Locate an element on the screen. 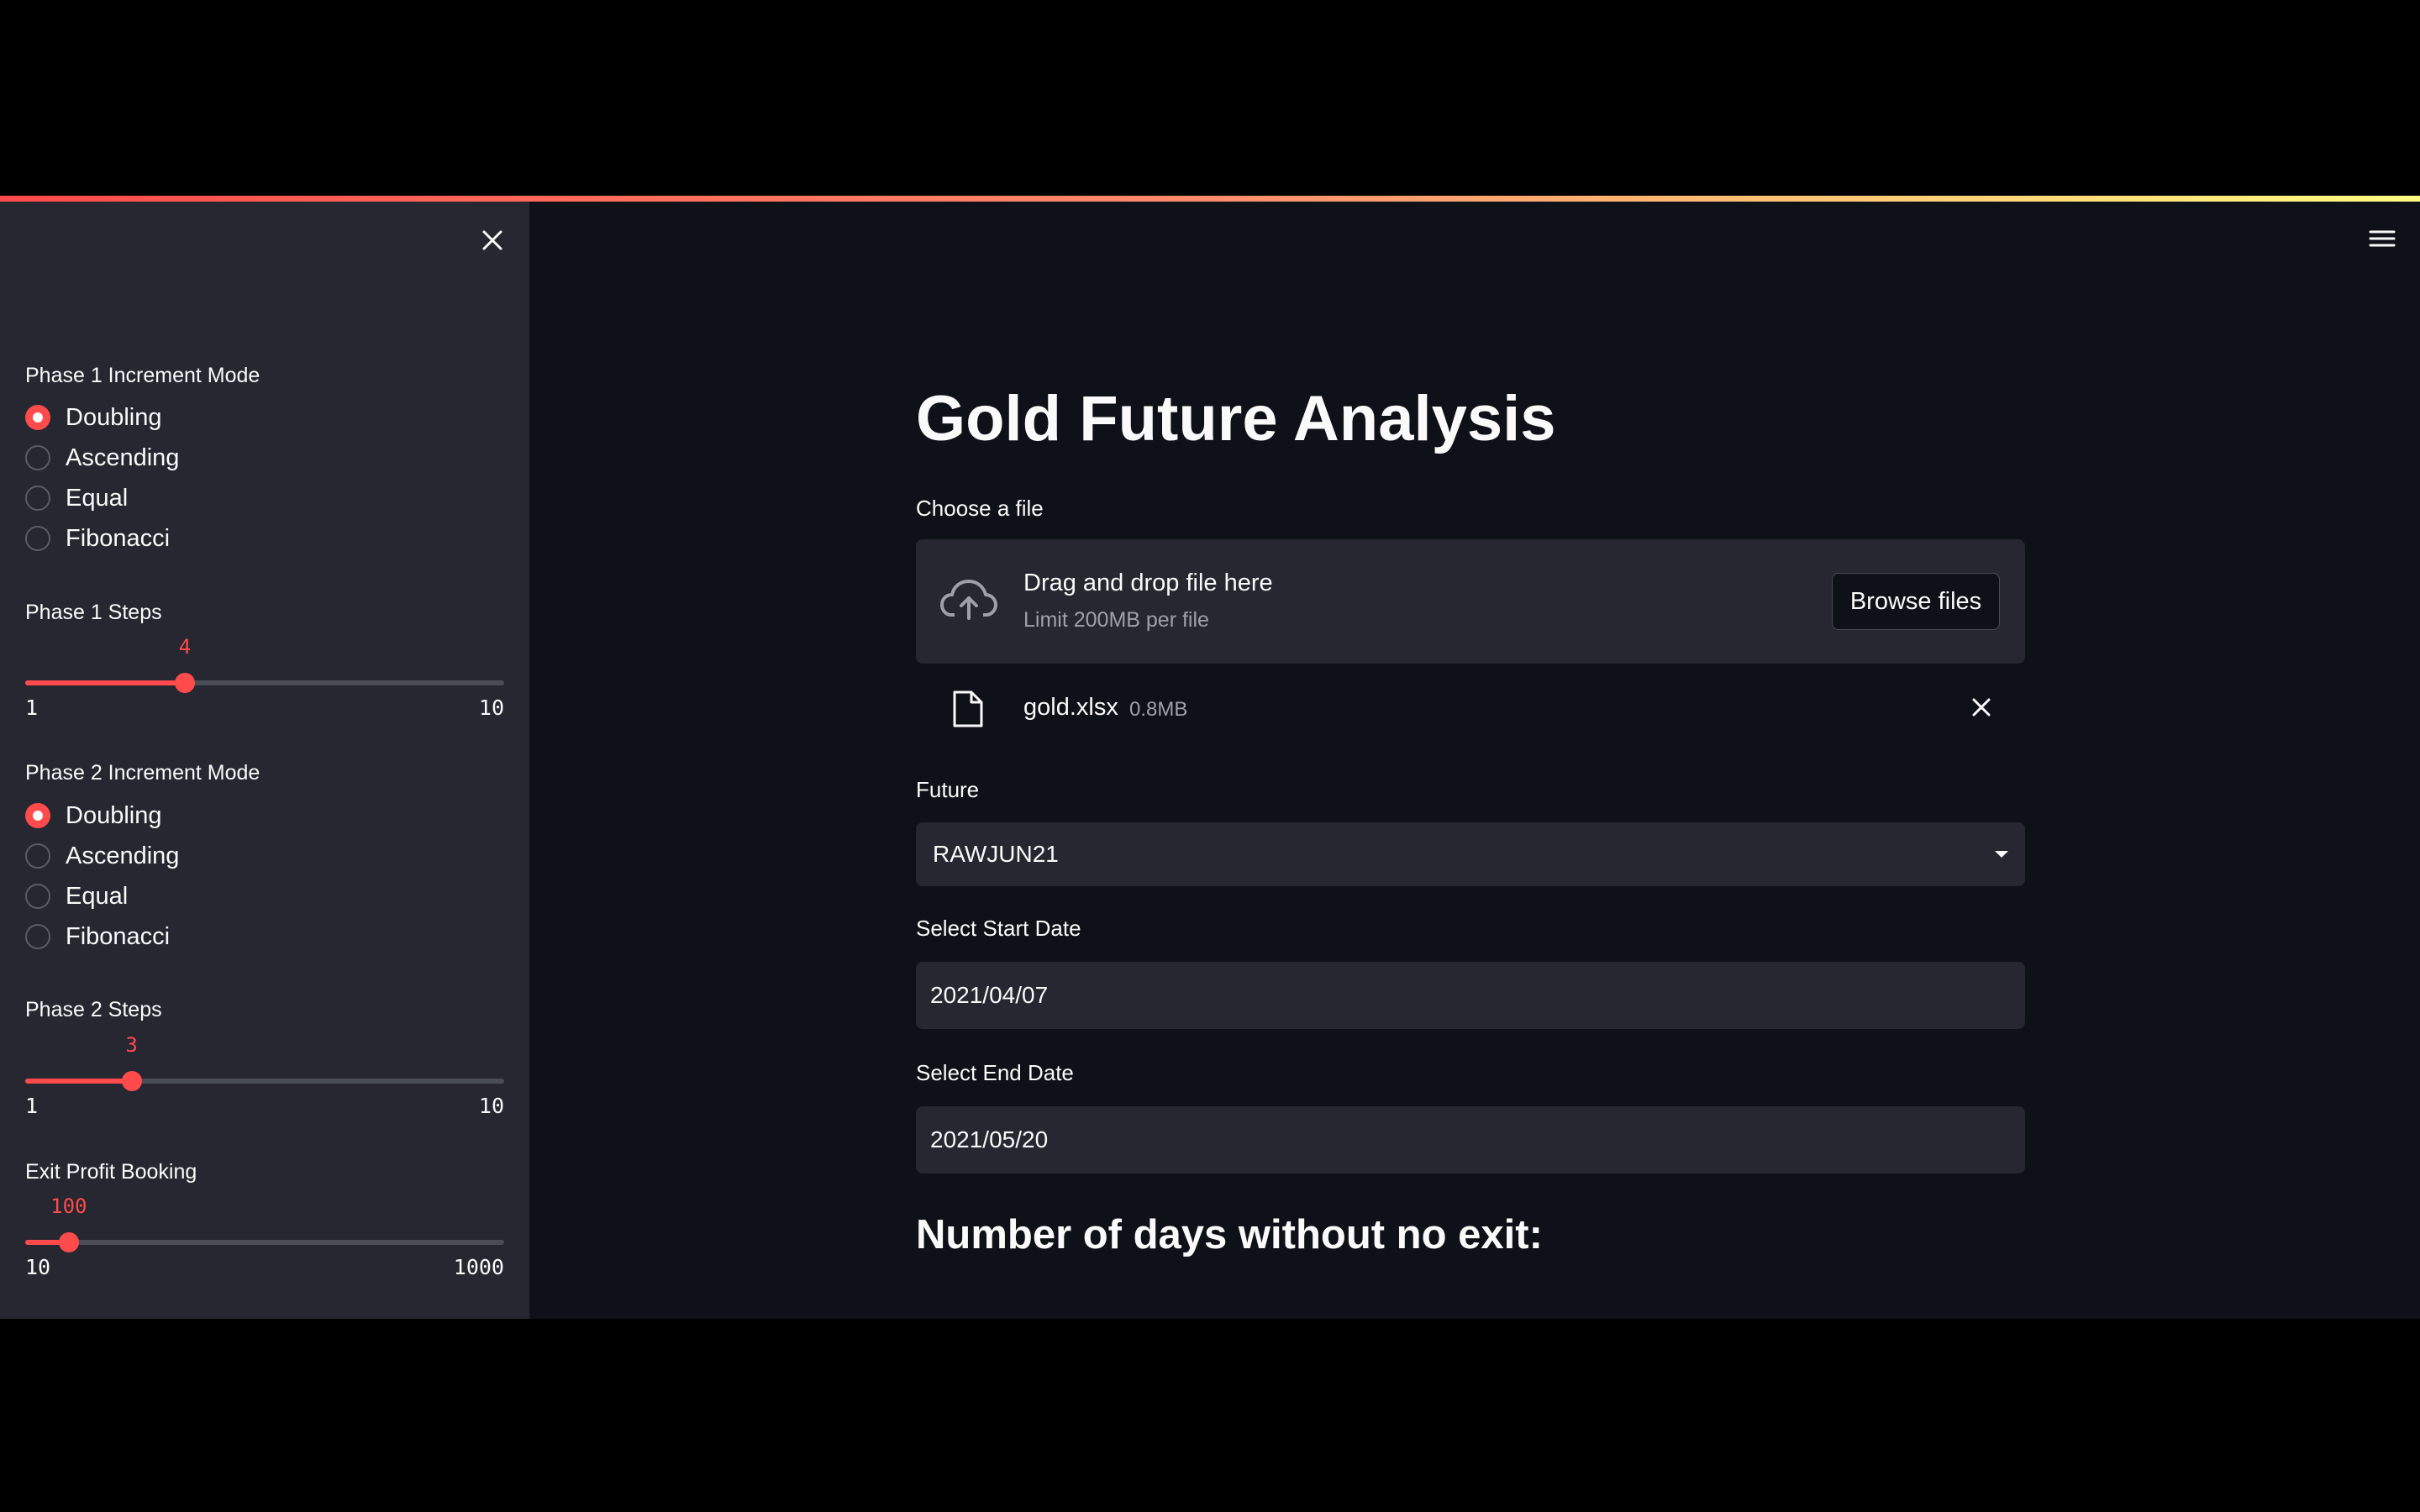  slider-value: 4 is located at coordinates (185, 647).